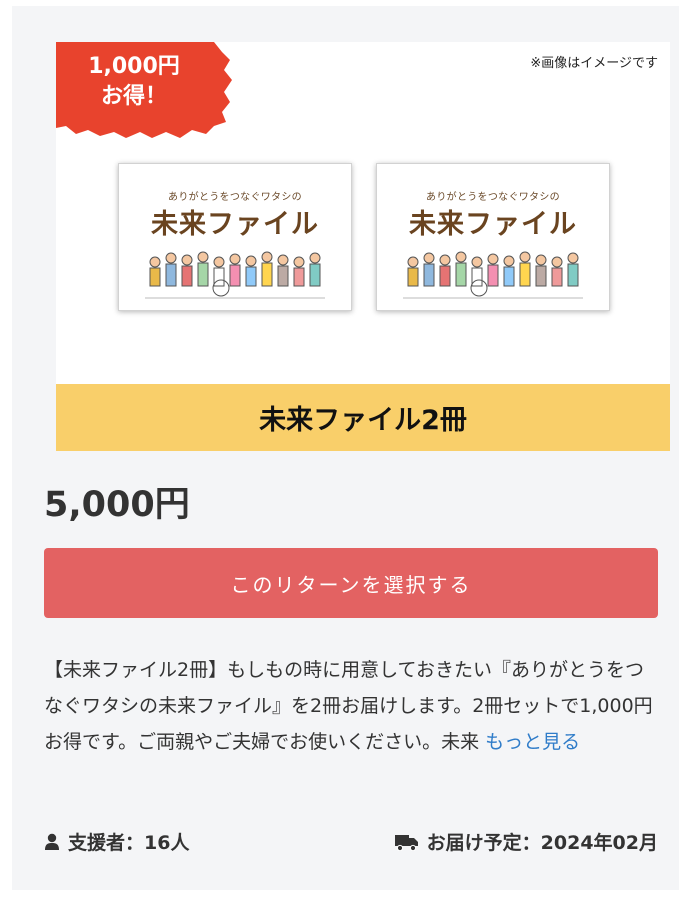  I want to click on supporters-label: 支援者：16人, so click(129, 843).